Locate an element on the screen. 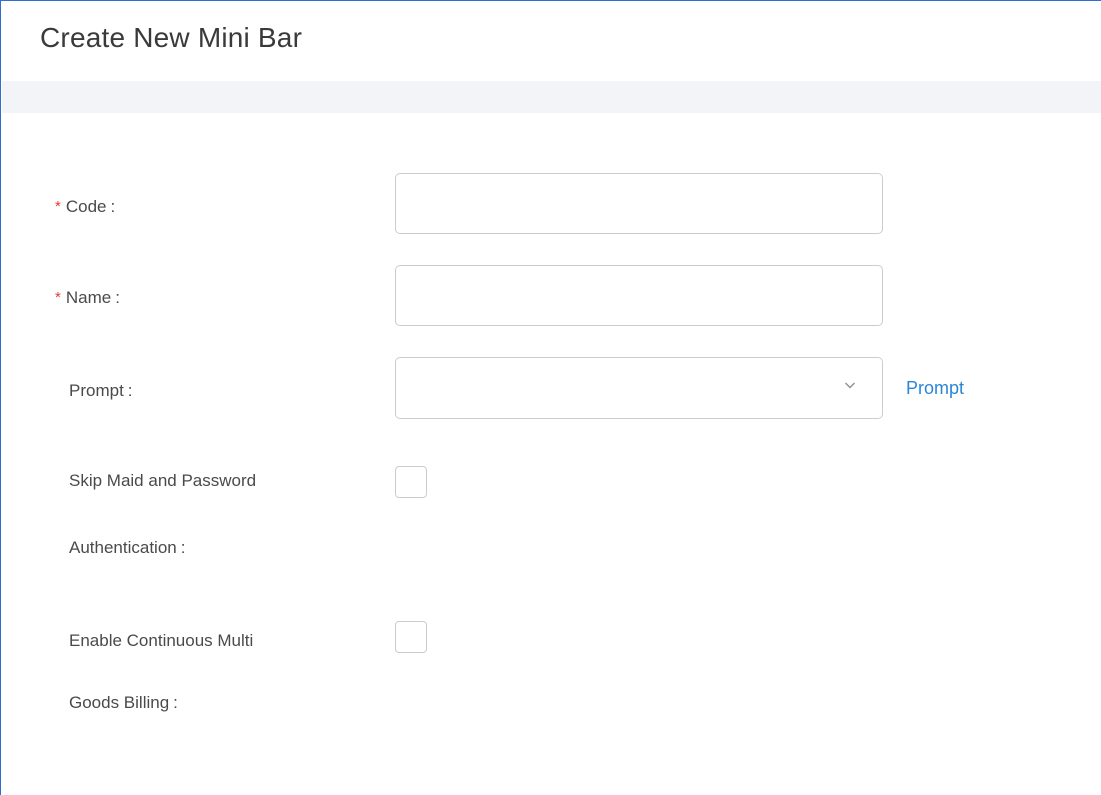 The width and height of the screenshot is (1101, 795). prompt-select is located at coordinates (639, 388).